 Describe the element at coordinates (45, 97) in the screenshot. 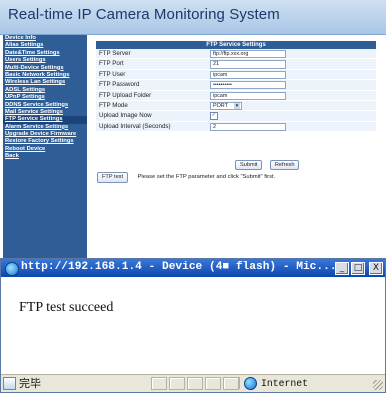

I see `sidebar-item: UPnP Settings` at that location.